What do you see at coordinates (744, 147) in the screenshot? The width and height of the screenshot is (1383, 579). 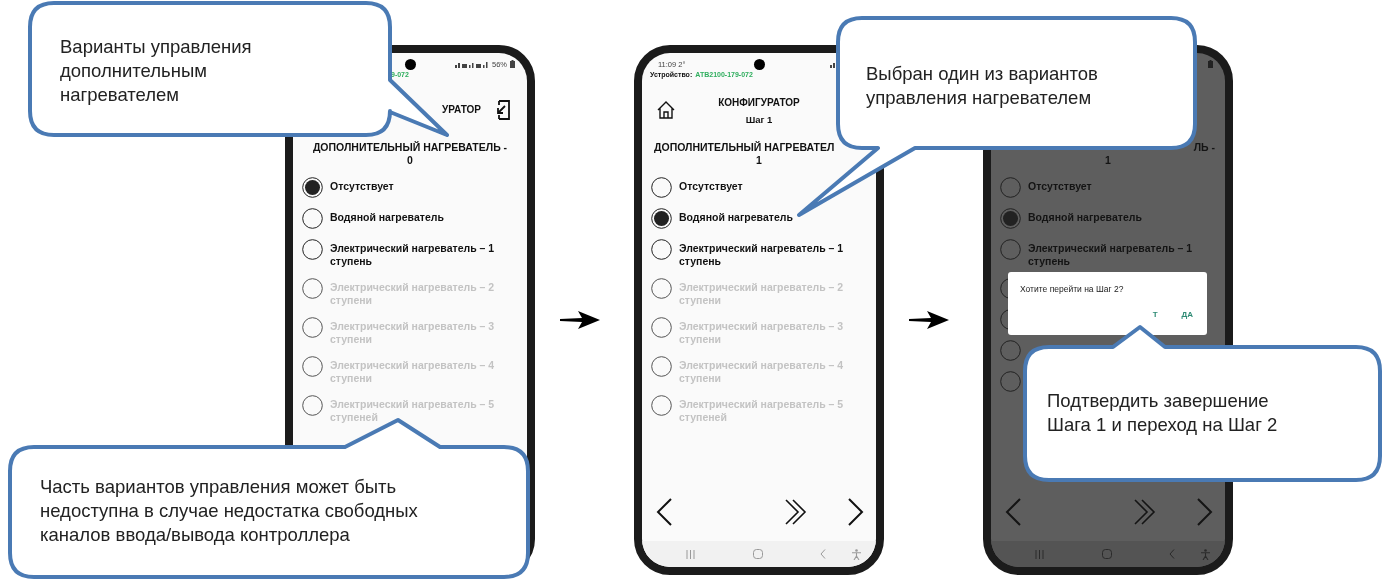 I see `section-heading: ДОПОЛНИТЕЛЬНЫЙ НАГРЕВАТЕЛ` at bounding box center [744, 147].